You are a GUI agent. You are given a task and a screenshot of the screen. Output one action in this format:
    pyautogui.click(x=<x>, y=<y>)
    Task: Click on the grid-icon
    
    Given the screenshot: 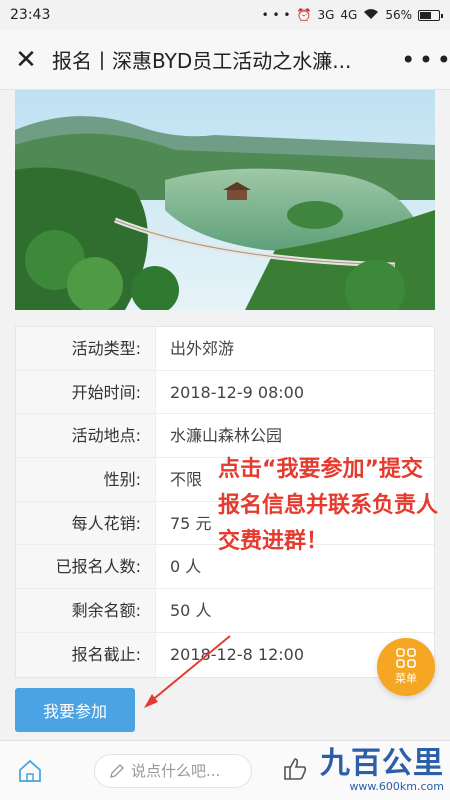 What is the action you would take?
    pyautogui.click(x=406, y=658)
    